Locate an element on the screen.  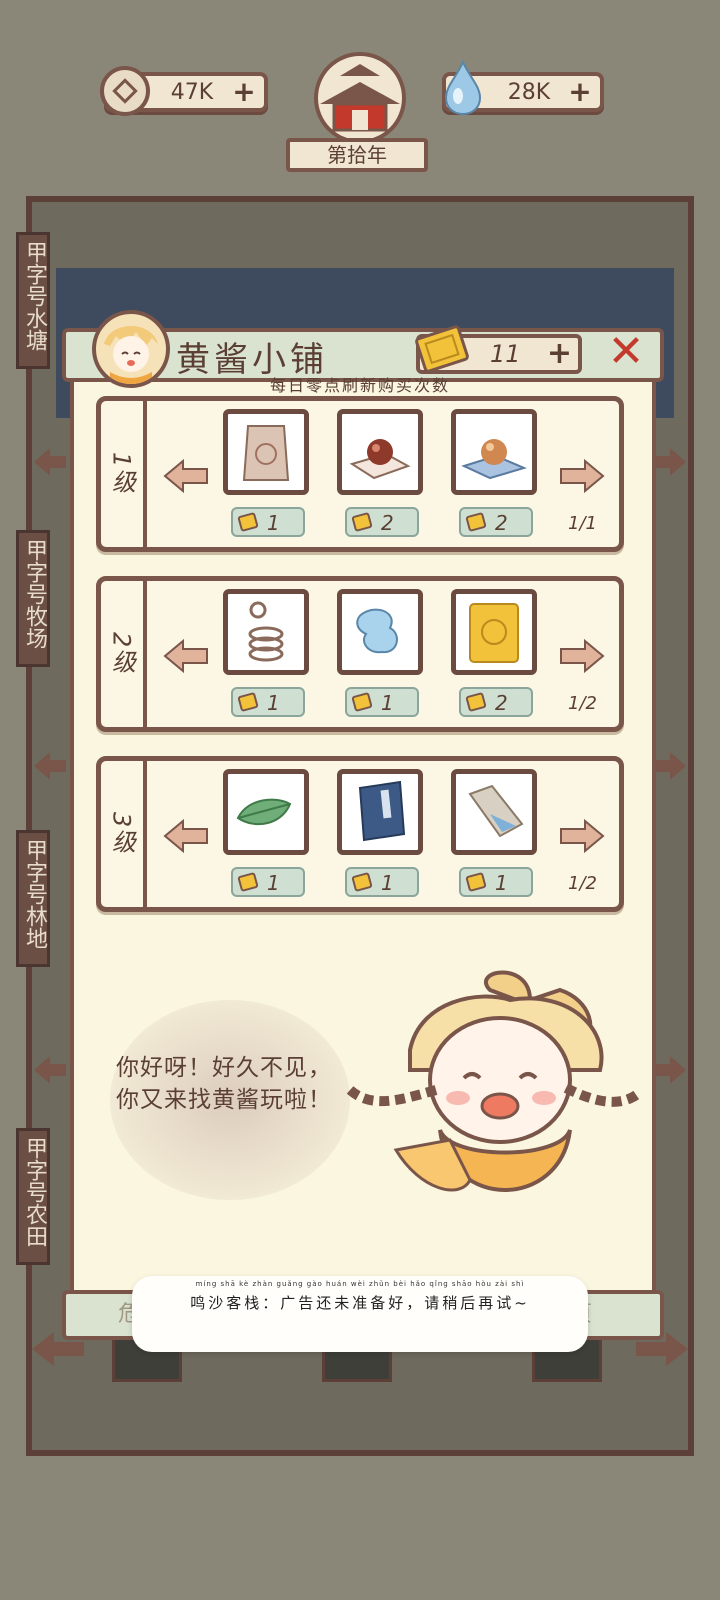
rope-coil-icon is located at coordinates (266, 631).